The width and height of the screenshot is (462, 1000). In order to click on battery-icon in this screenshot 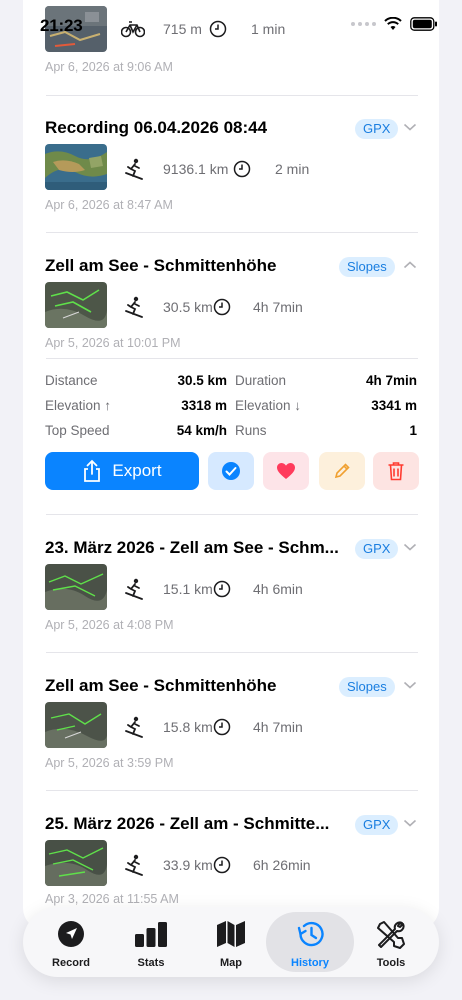, I will do `click(423, 24)`.